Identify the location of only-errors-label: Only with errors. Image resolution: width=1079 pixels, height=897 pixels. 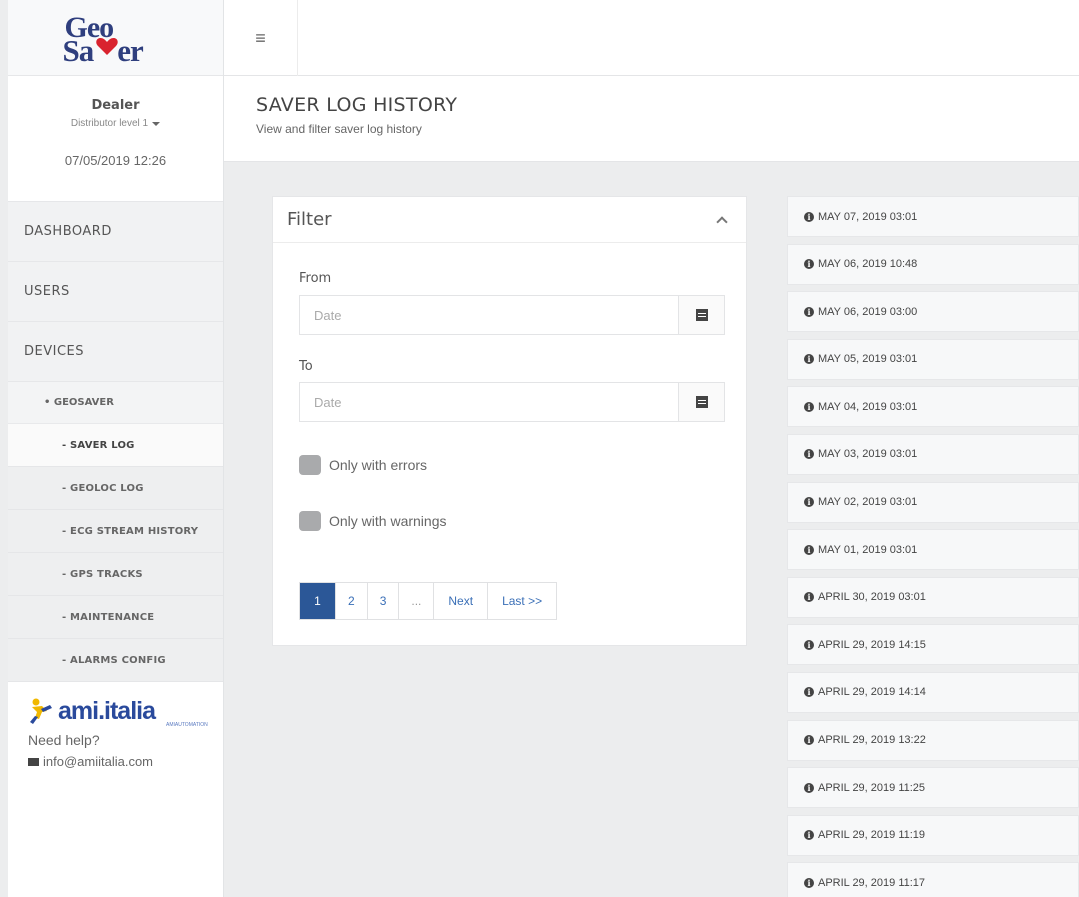
(378, 465).